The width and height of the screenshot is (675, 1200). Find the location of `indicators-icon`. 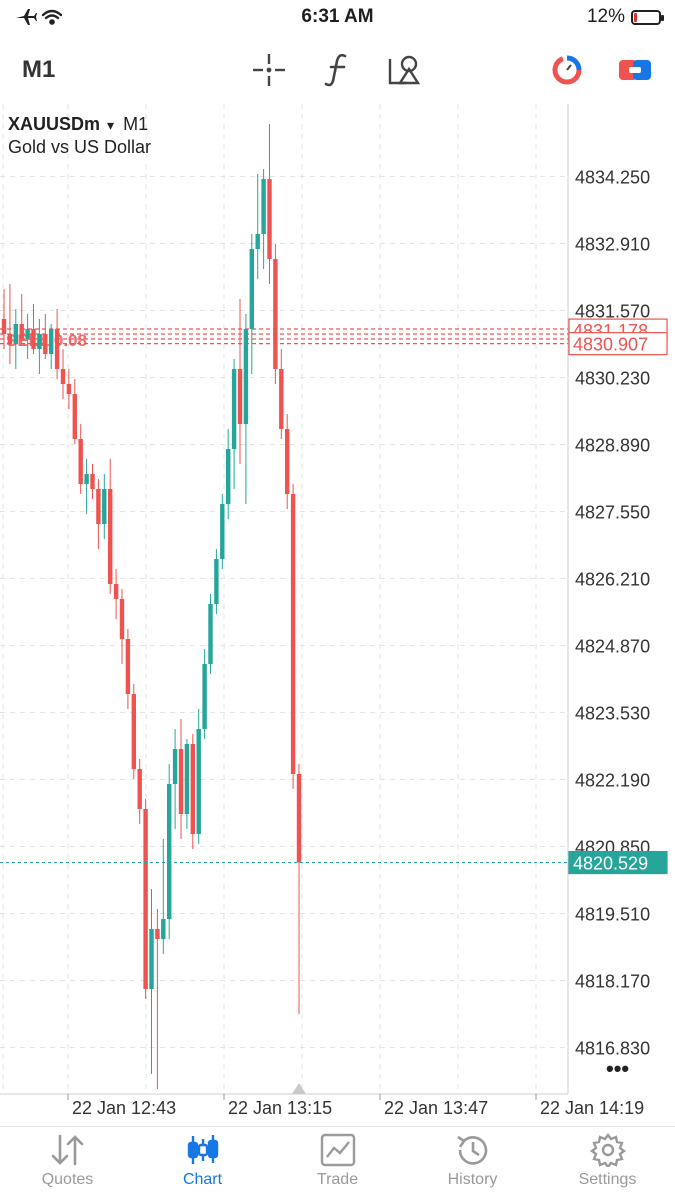

indicators-icon is located at coordinates (338, 70).